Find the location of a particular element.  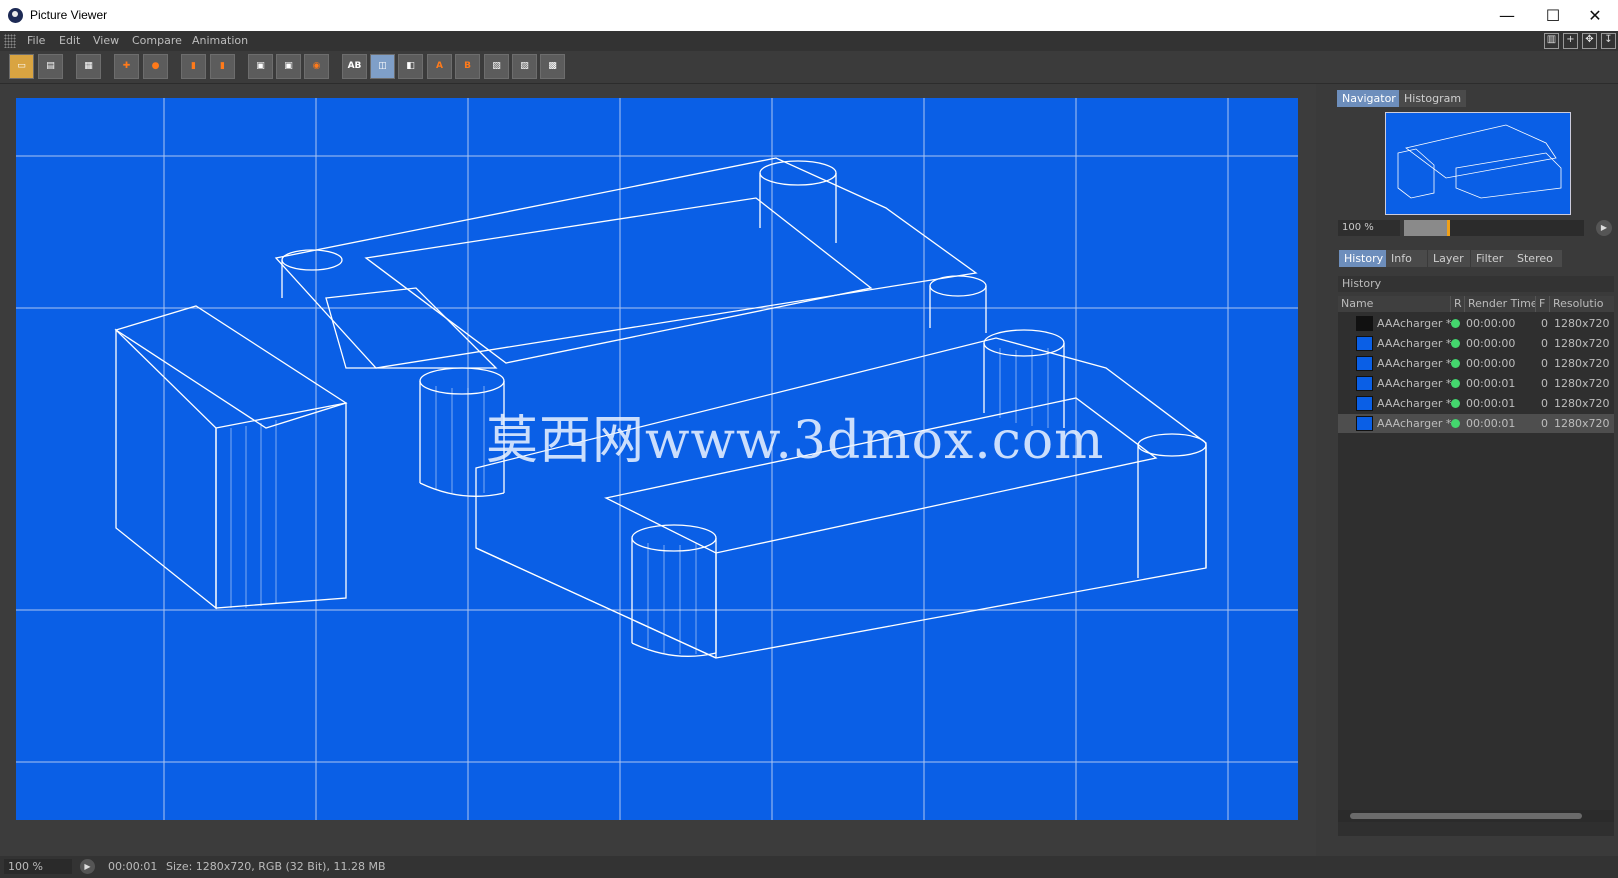

app-logo-icon is located at coordinates (15, 15).